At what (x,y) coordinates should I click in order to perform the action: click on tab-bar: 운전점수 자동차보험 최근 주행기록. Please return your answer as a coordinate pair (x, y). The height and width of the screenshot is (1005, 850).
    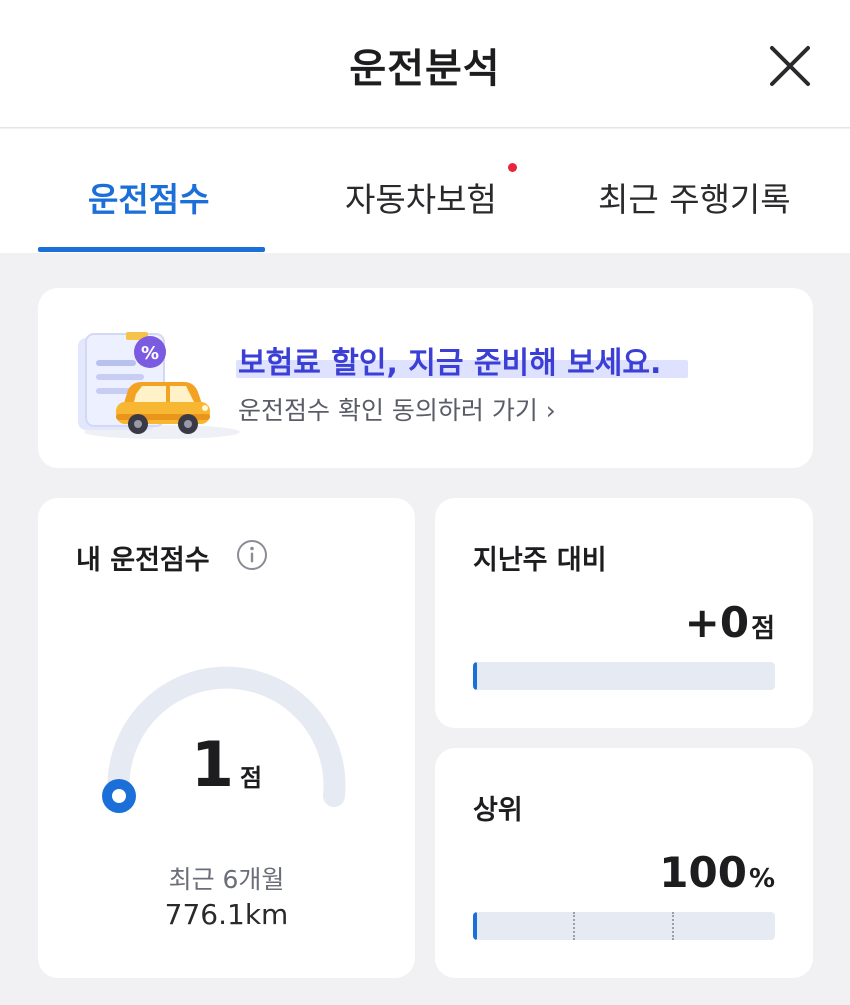
    Looking at the image, I should click on (425, 191).